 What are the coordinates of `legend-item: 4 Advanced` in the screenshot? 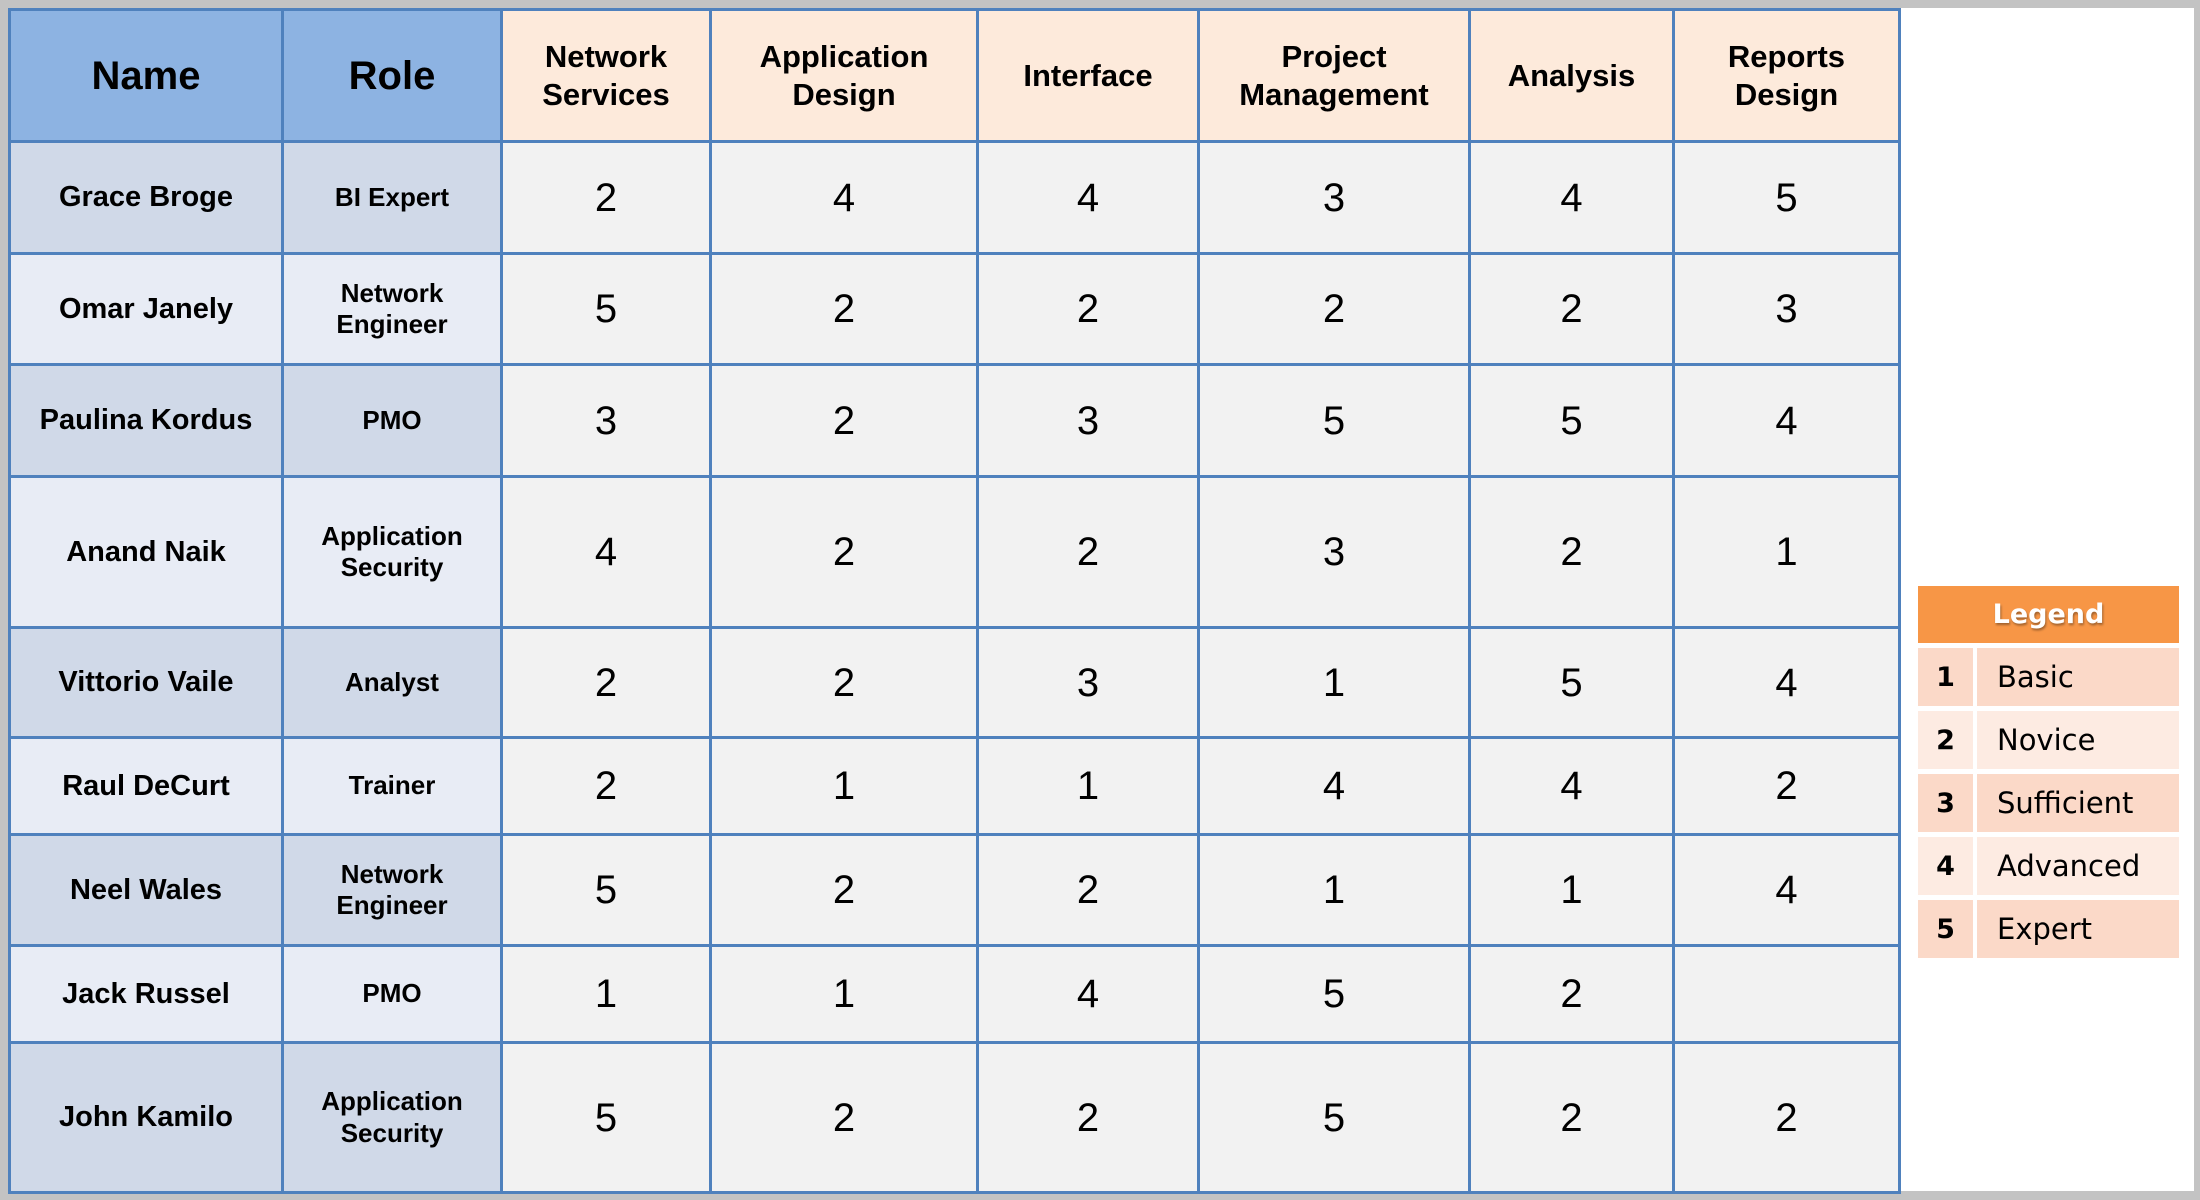 It's located at (2048, 866).